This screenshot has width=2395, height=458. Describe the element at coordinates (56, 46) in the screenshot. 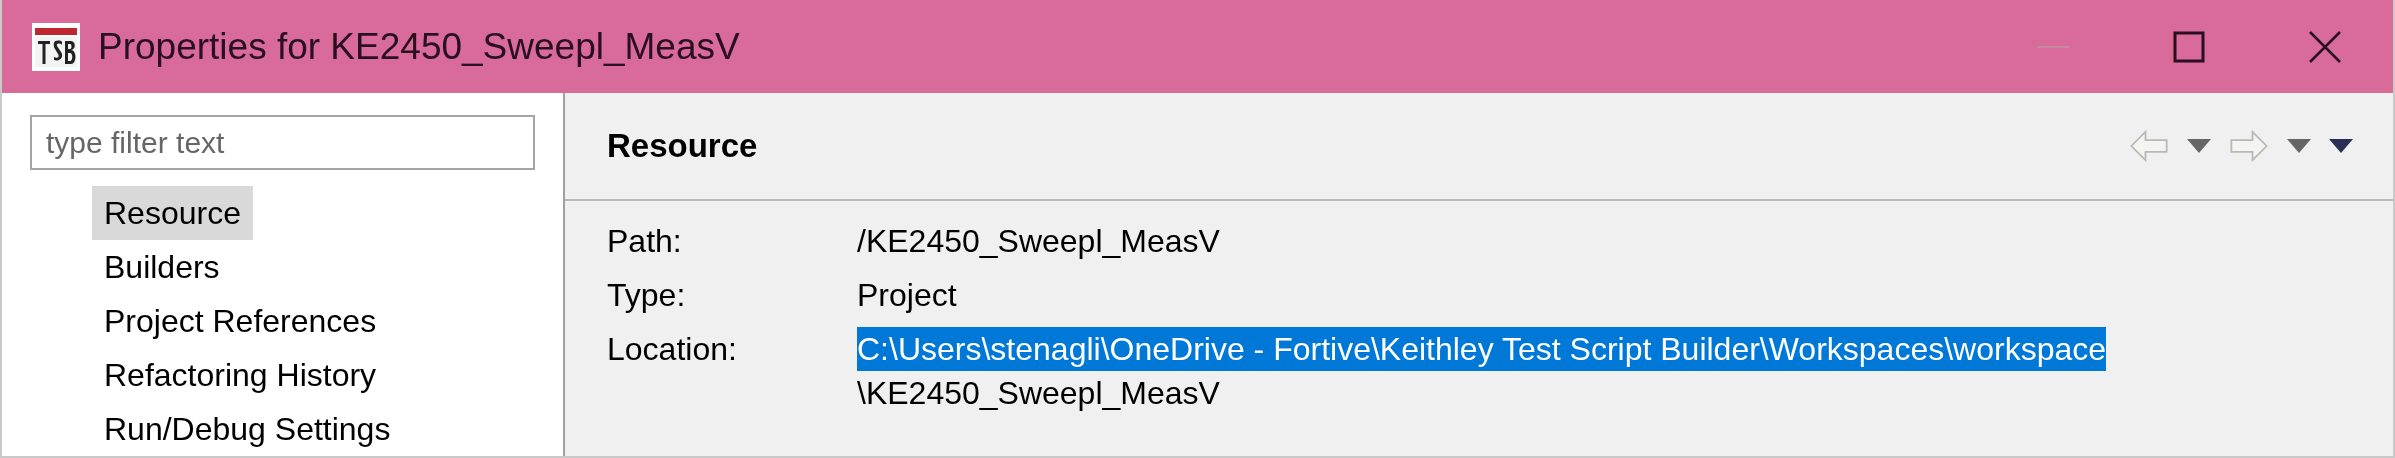

I see `app-logo-icon` at that location.